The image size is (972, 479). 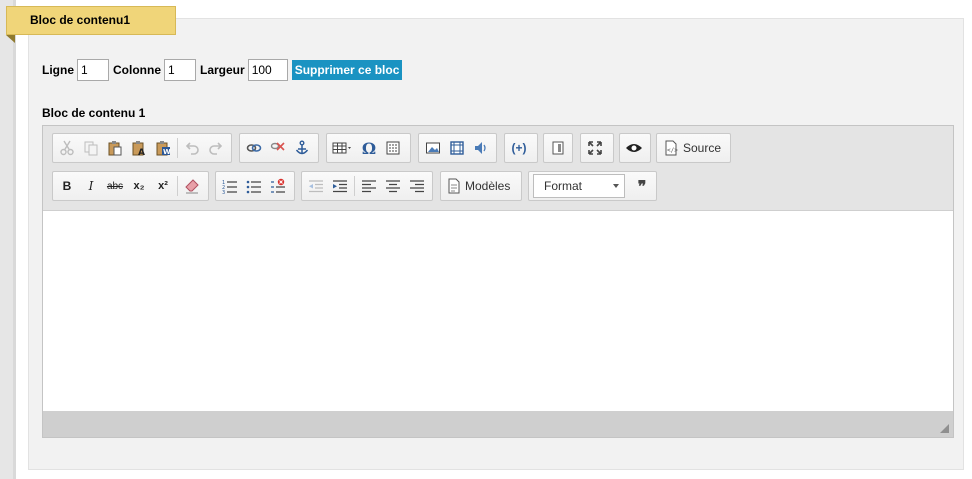 I want to click on video-icon, so click(x=457, y=148).